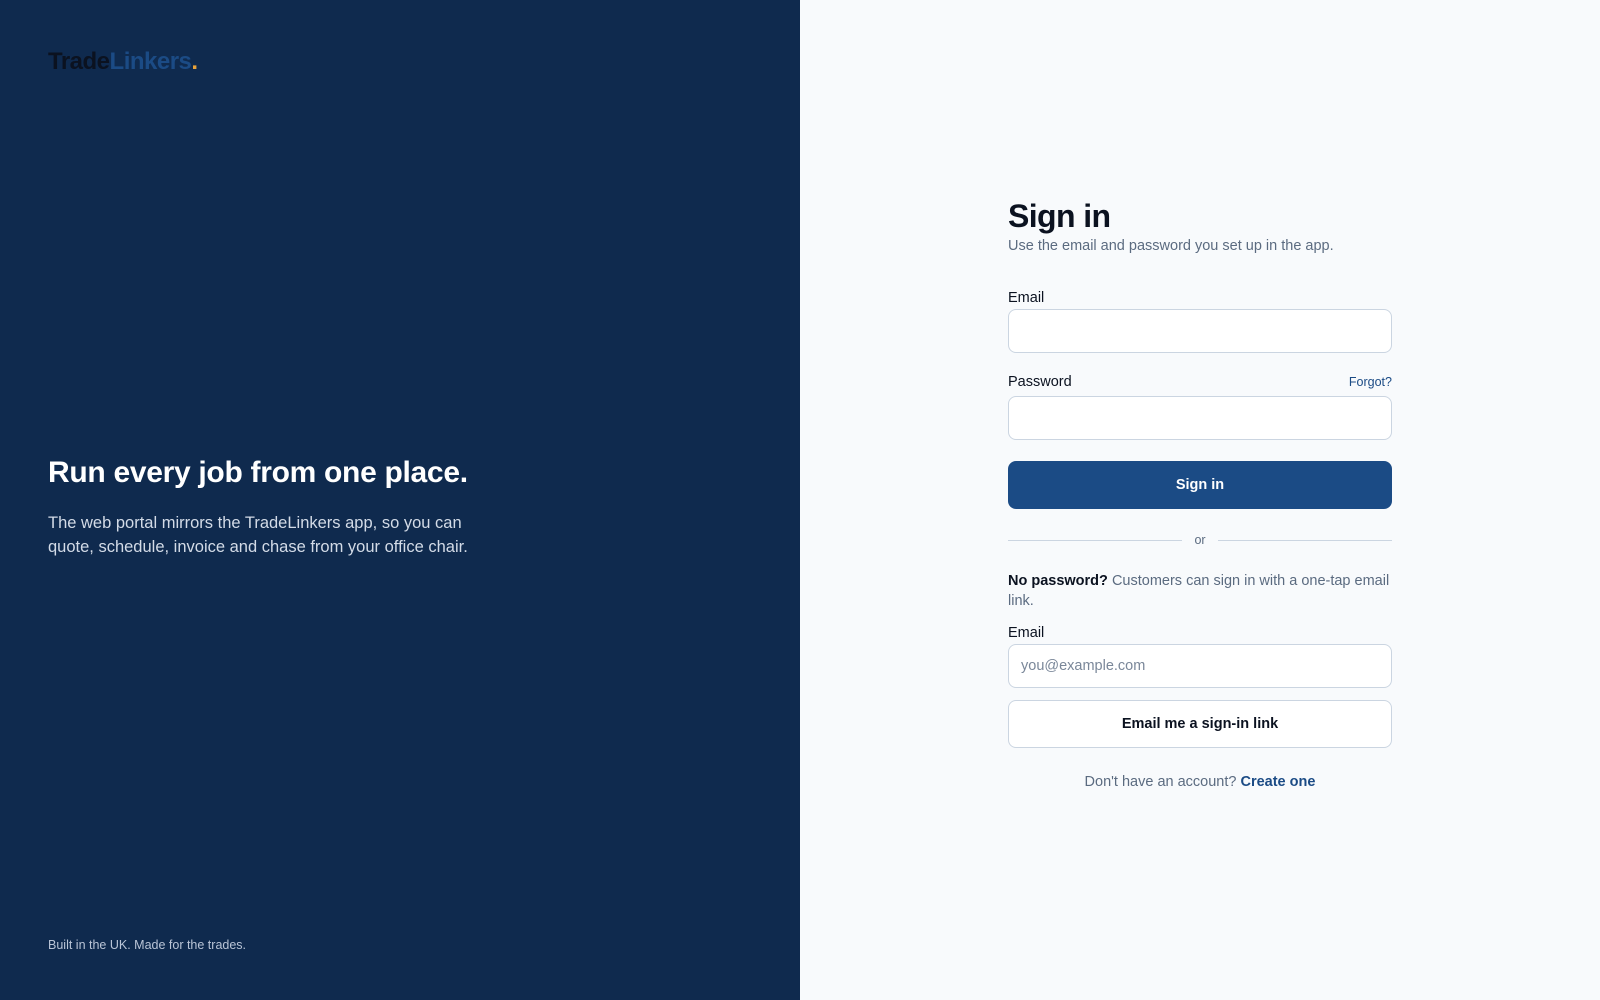 Image resolution: width=1600 pixels, height=1000 pixels. I want to click on password-label-row: Password Forgot?, so click(1200, 382).